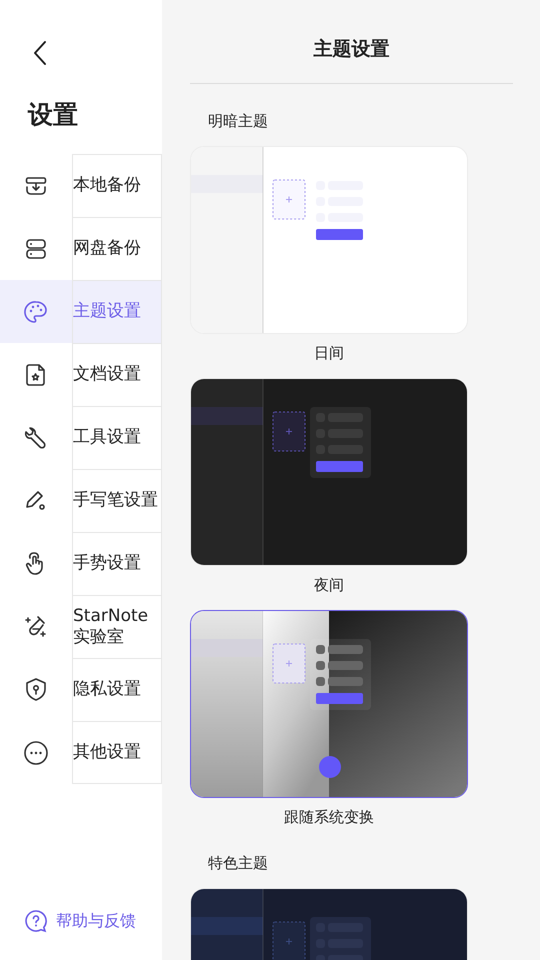 This screenshot has height=960, width=540. Describe the element at coordinates (329, 817) in the screenshot. I see `theme-label: 跟随系统变换` at that location.